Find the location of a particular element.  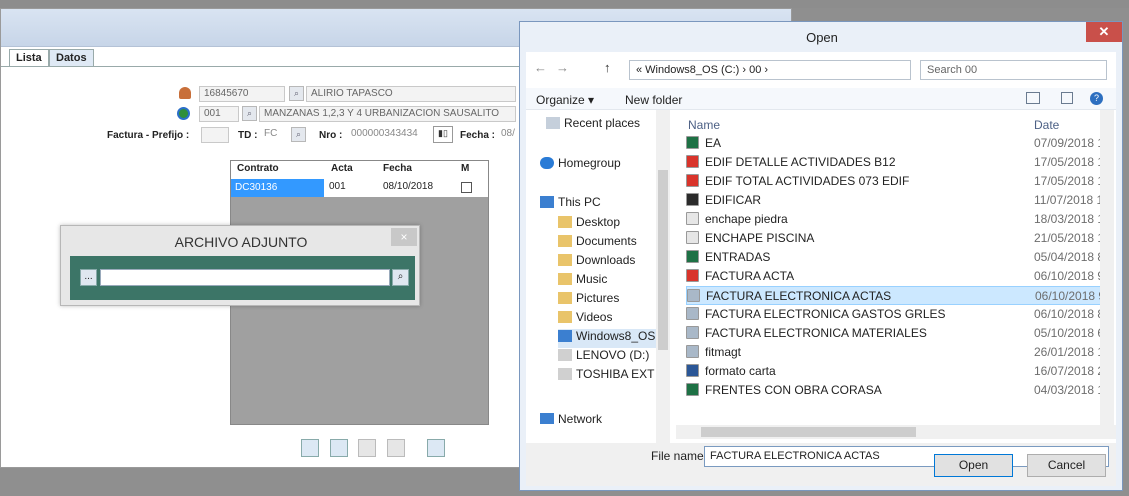

file-row: EA 07/09/2018 15:5 is located at coordinates (898, 143).